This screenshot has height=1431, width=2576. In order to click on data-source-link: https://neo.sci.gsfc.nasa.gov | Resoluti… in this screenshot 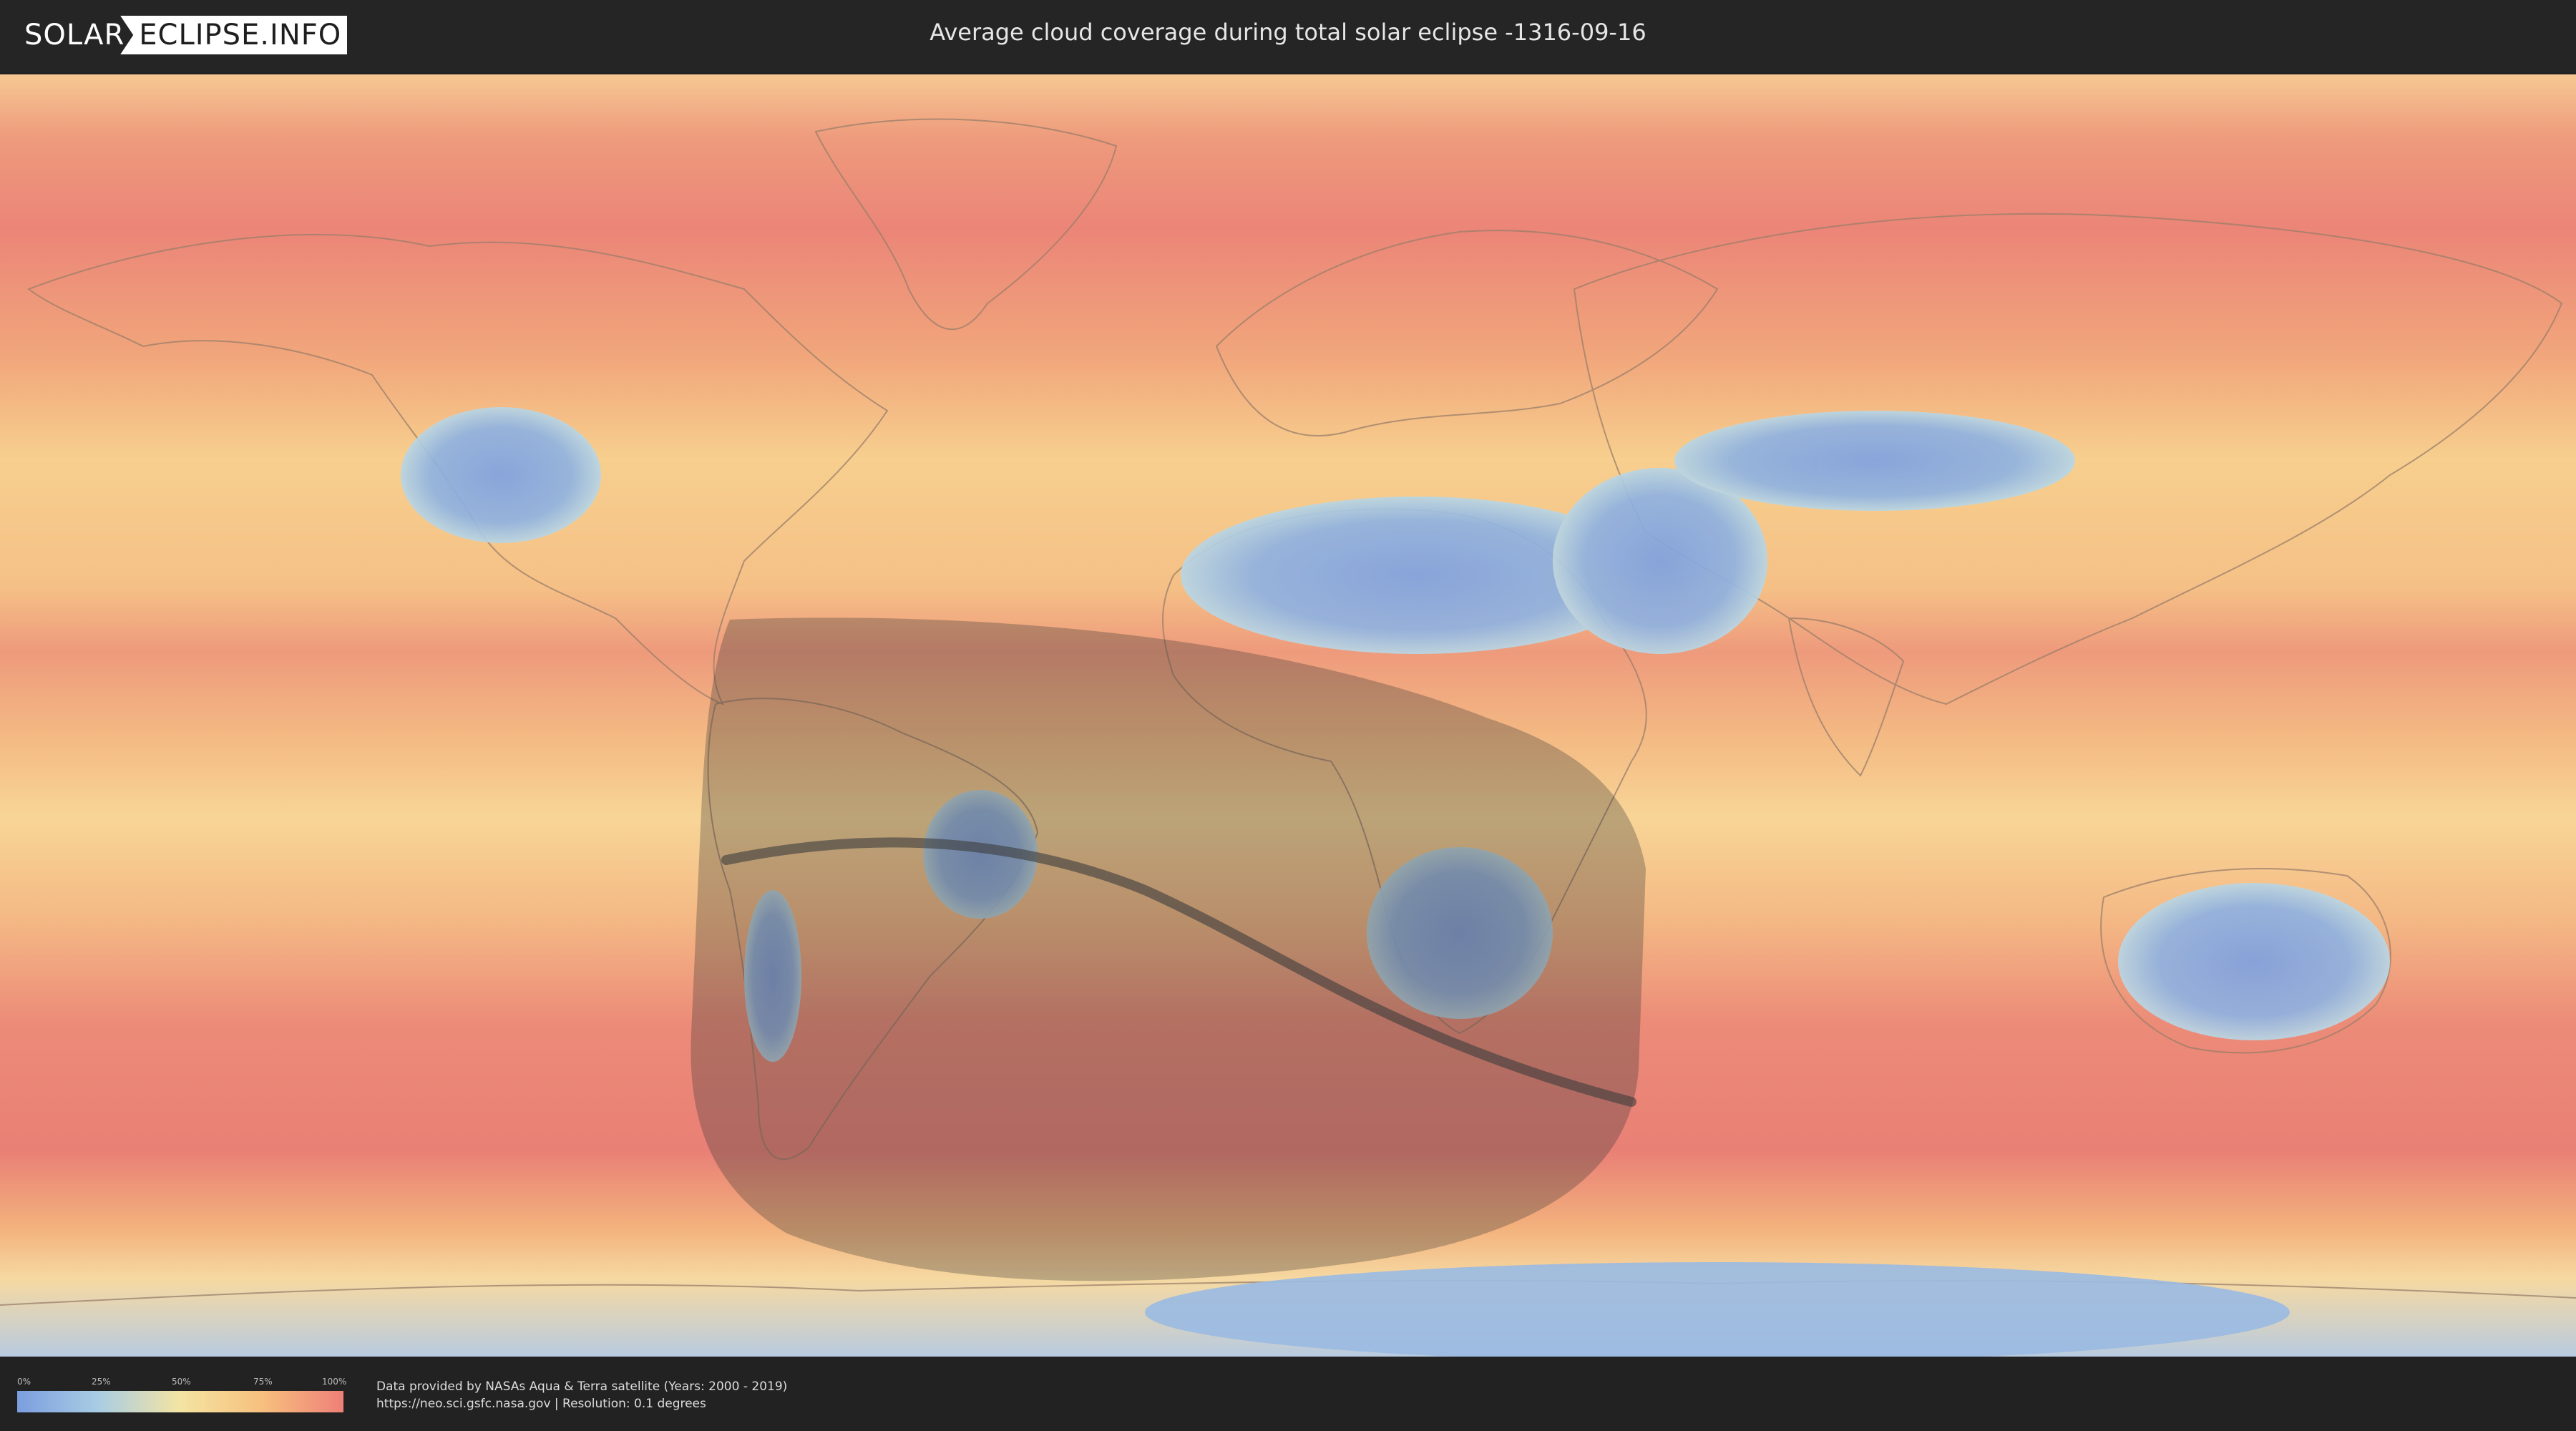, I will do `click(541, 1404)`.